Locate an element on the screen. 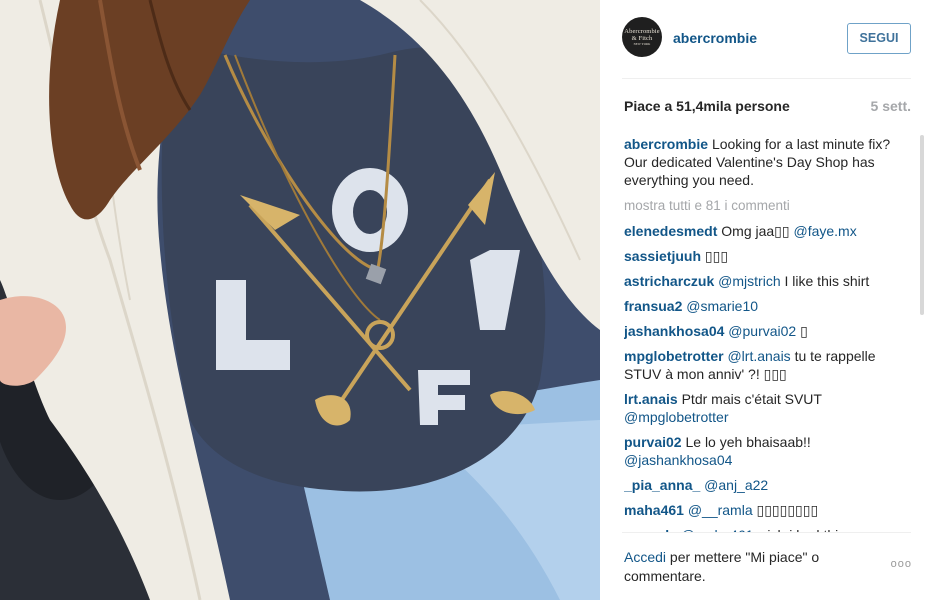 The image size is (926, 600). view-all-comments-link: mostra tutti e 81 i commenti is located at coordinates (762, 206).